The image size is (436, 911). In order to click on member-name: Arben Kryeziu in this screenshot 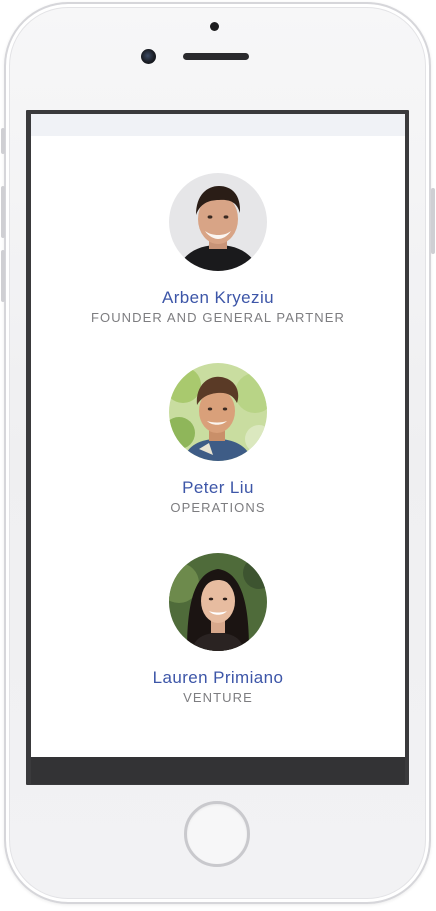, I will do `click(218, 297)`.